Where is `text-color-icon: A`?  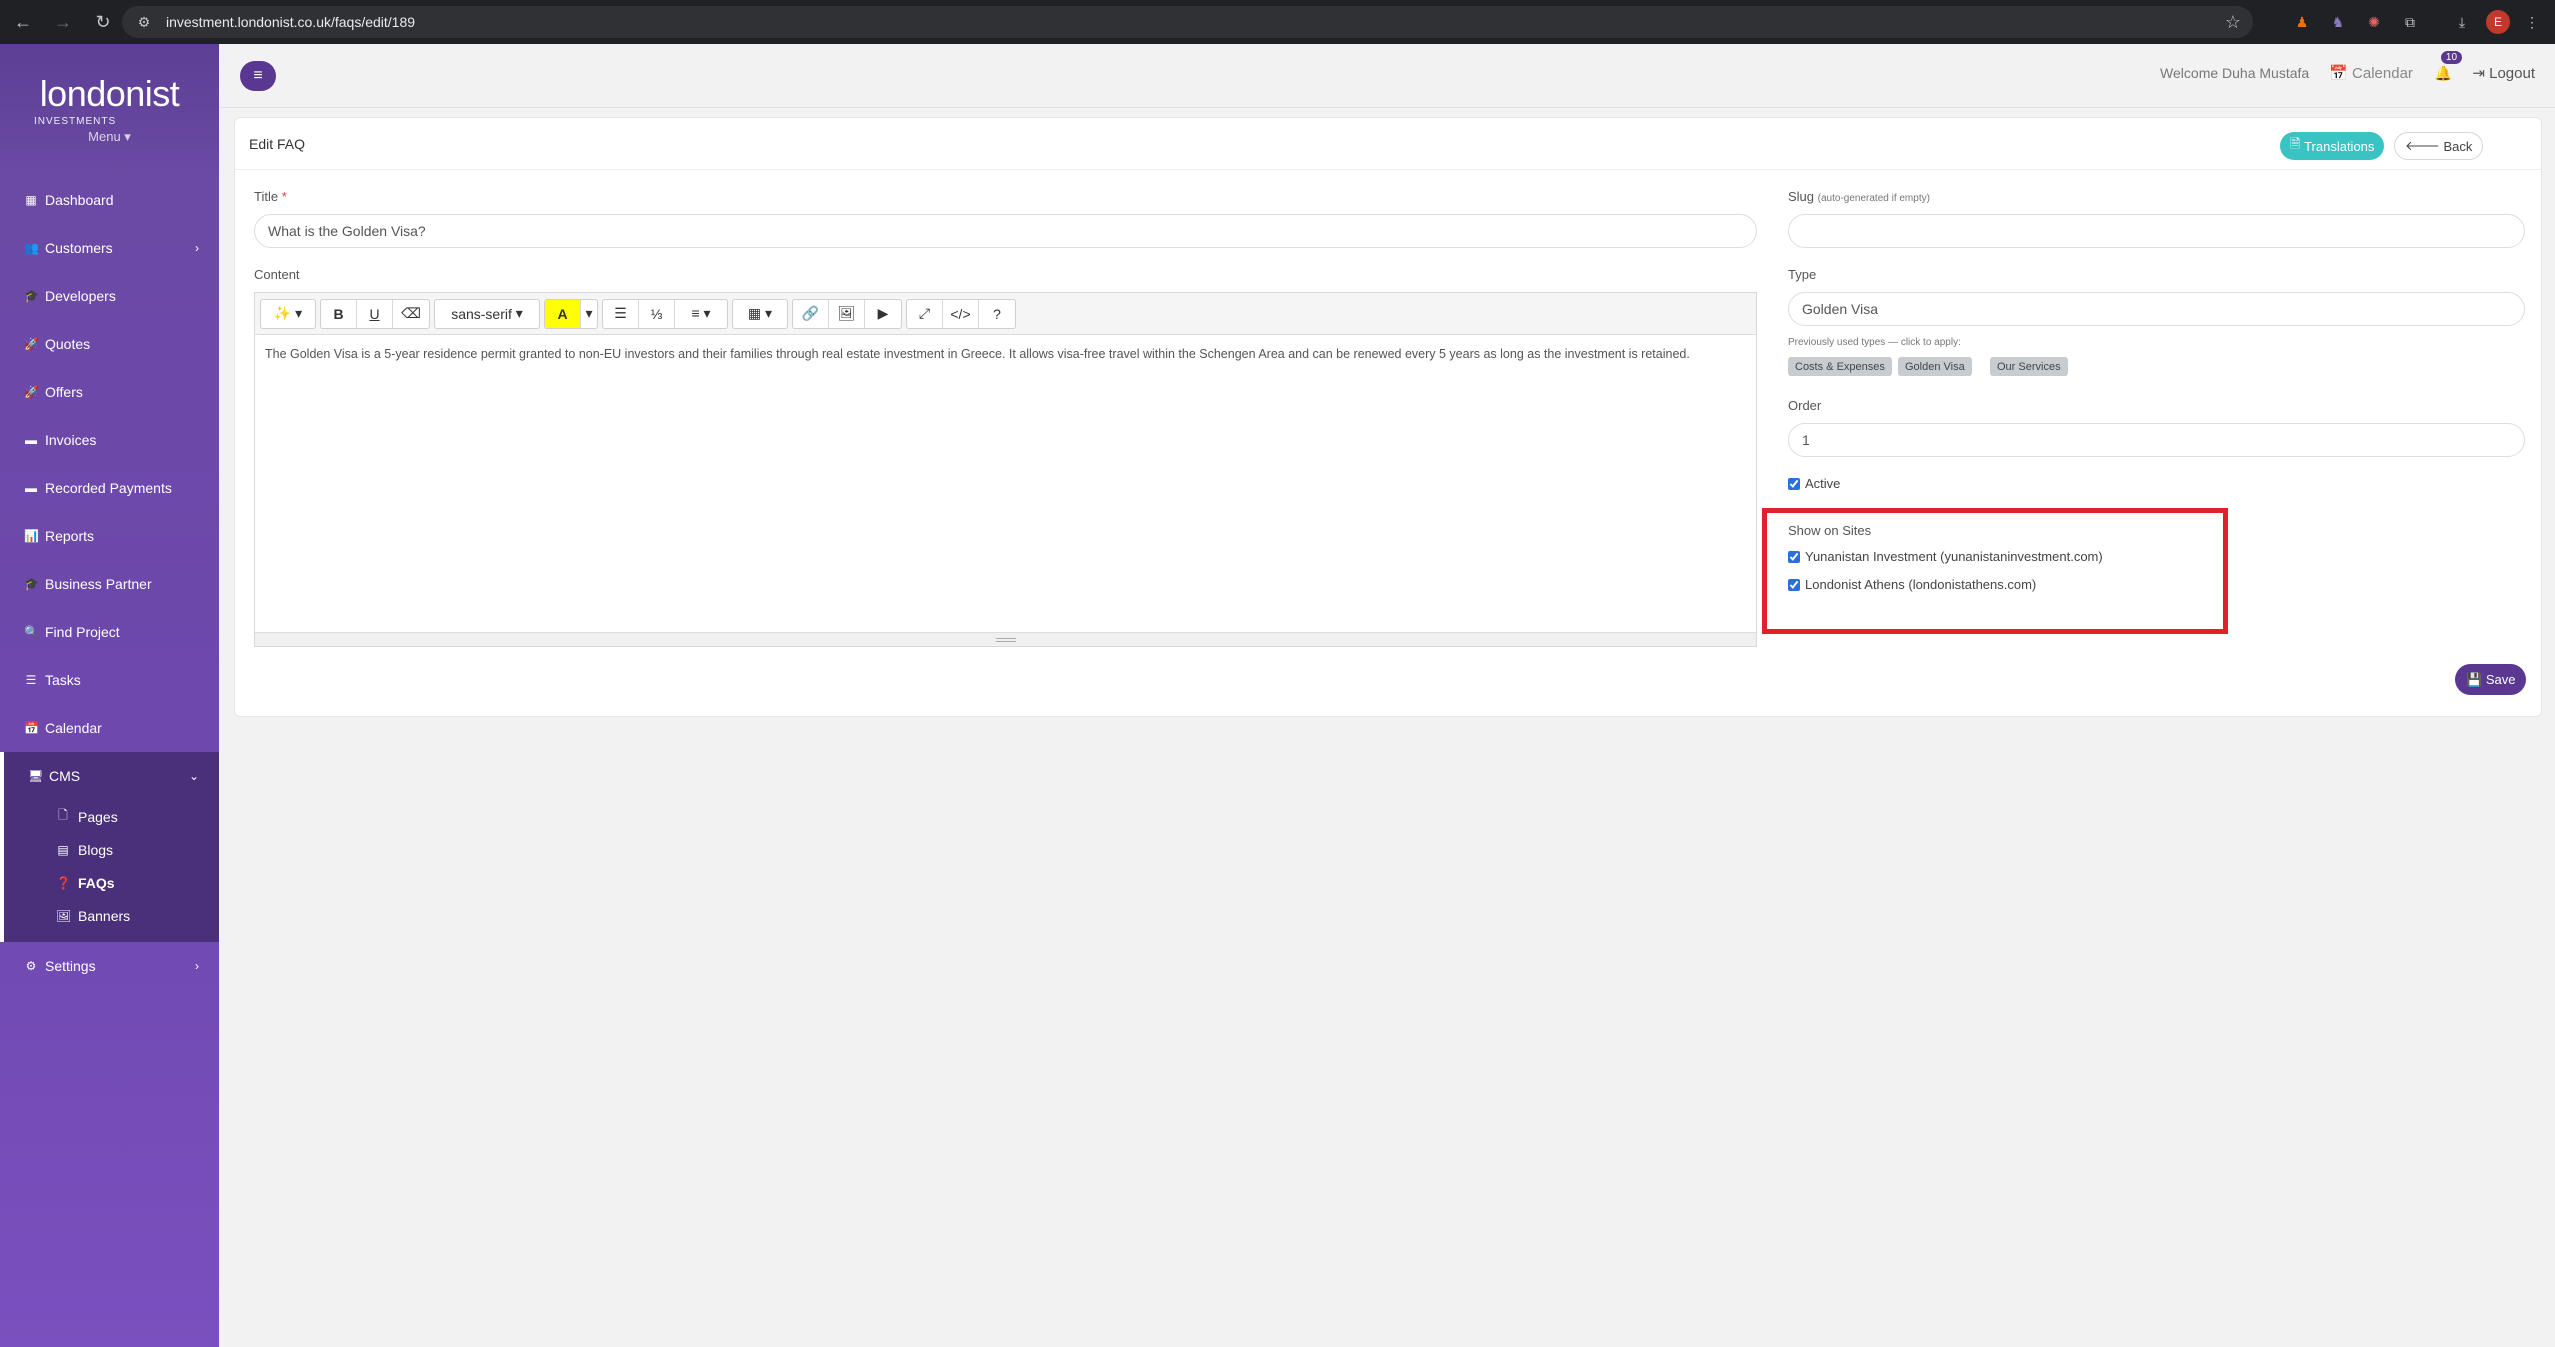 text-color-icon: A is located at coordinates (563, 313).